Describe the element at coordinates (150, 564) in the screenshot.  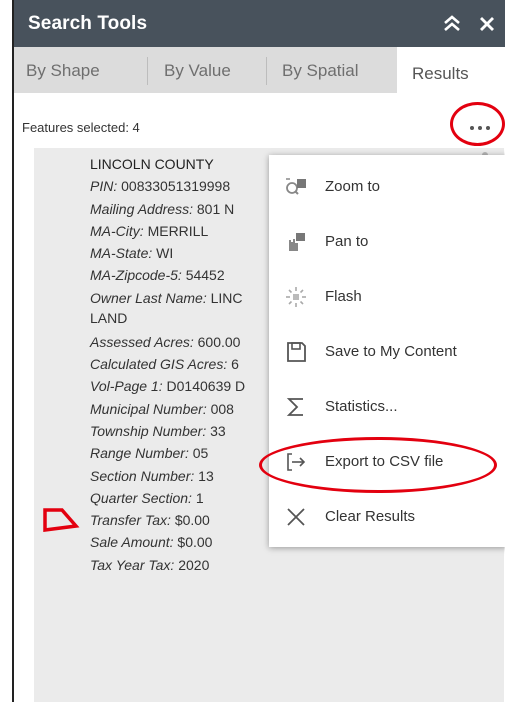
I see `field-tax-year-tax: Tax Year Tax: 2020` at that location.